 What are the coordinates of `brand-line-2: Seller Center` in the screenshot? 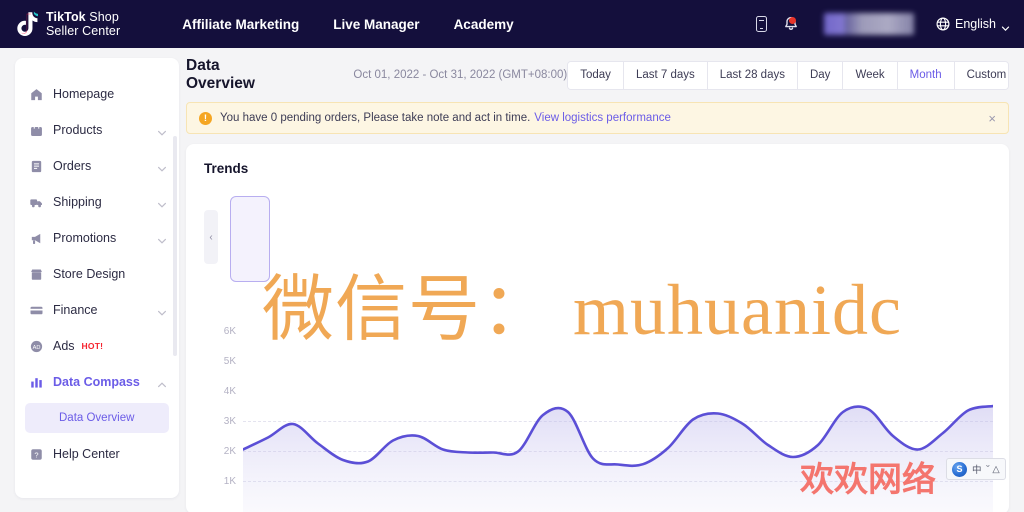 It's located at (83, 31).